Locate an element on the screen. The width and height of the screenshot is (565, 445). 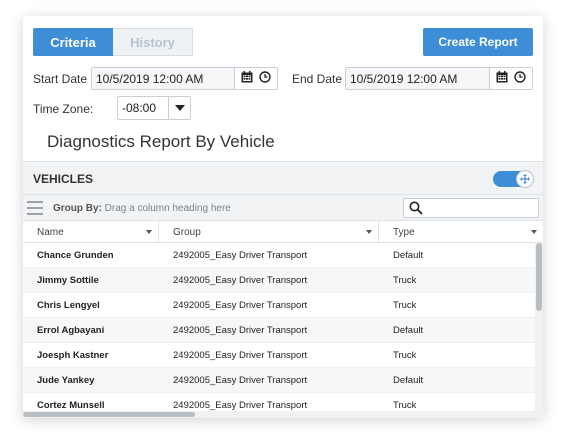
start-date-field: 10/5/2019 12:00 AM is located at coordinates (184, 78).